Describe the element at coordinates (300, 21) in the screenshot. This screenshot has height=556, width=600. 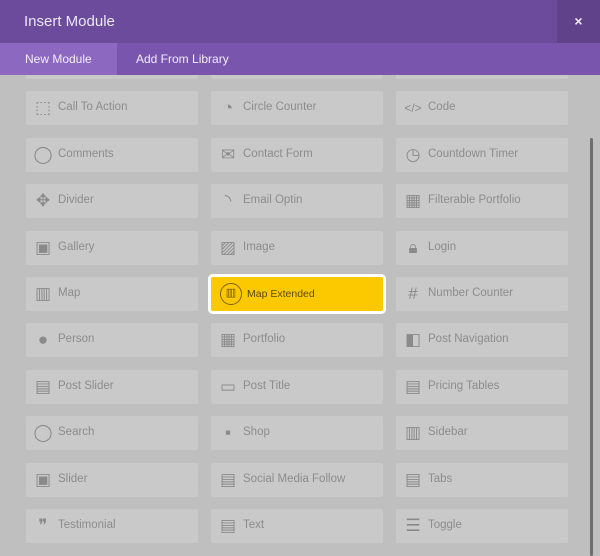
I see `modal-header: Insert Module ×` at that location.